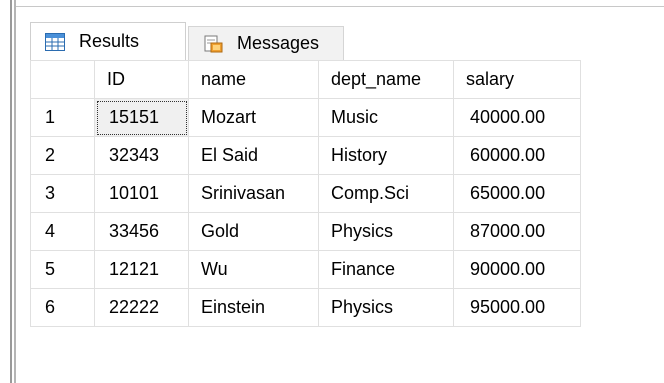 This screenshot has height=383, width=664. I want to click on cell-dept-name: History, so click(386, 155).